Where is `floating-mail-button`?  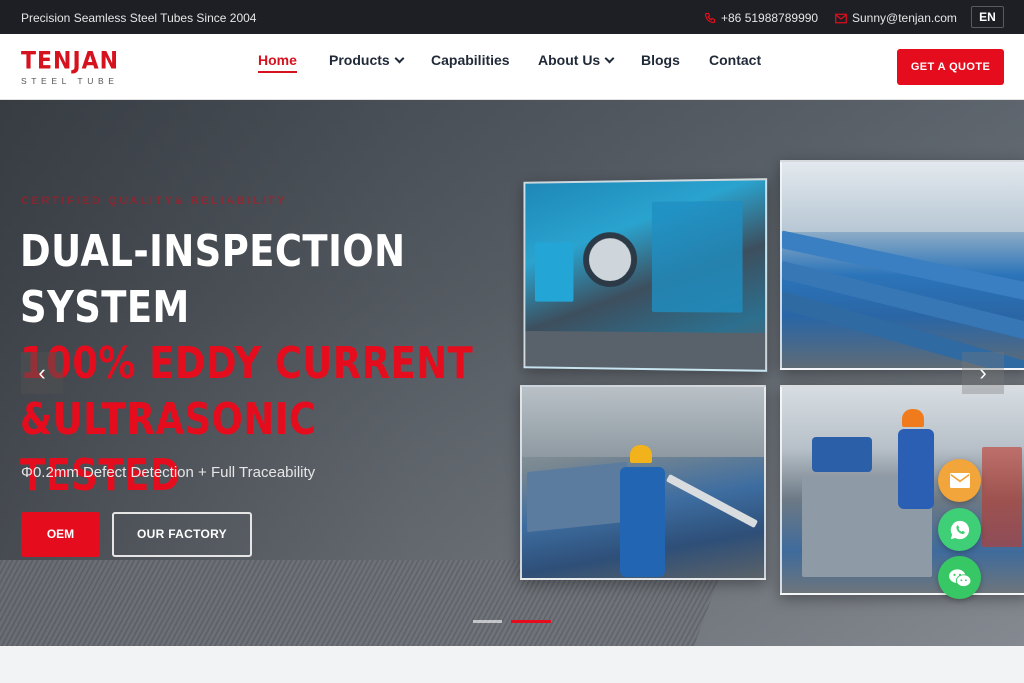 floating-mail-button is located at coordinates (959, 480).